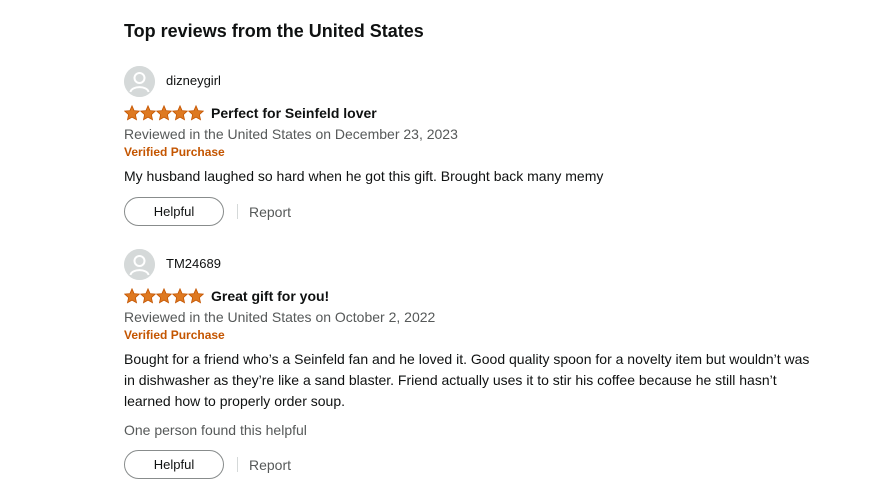 The image size is (882, 491). Describe the element at coordinates (474, 81) in the screenshot. I see `profile-row: dizneygirl` at that location.